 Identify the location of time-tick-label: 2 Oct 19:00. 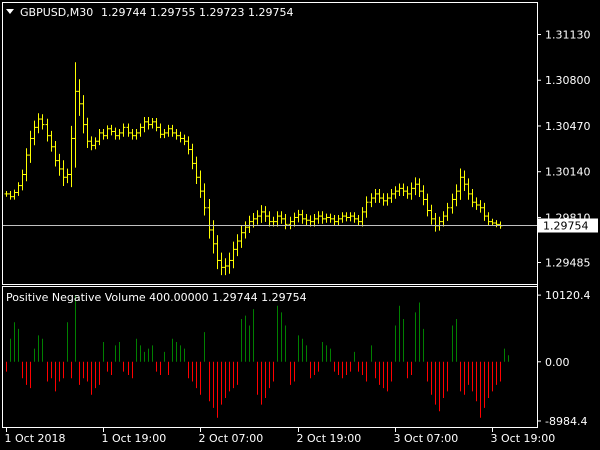
(329, 438).